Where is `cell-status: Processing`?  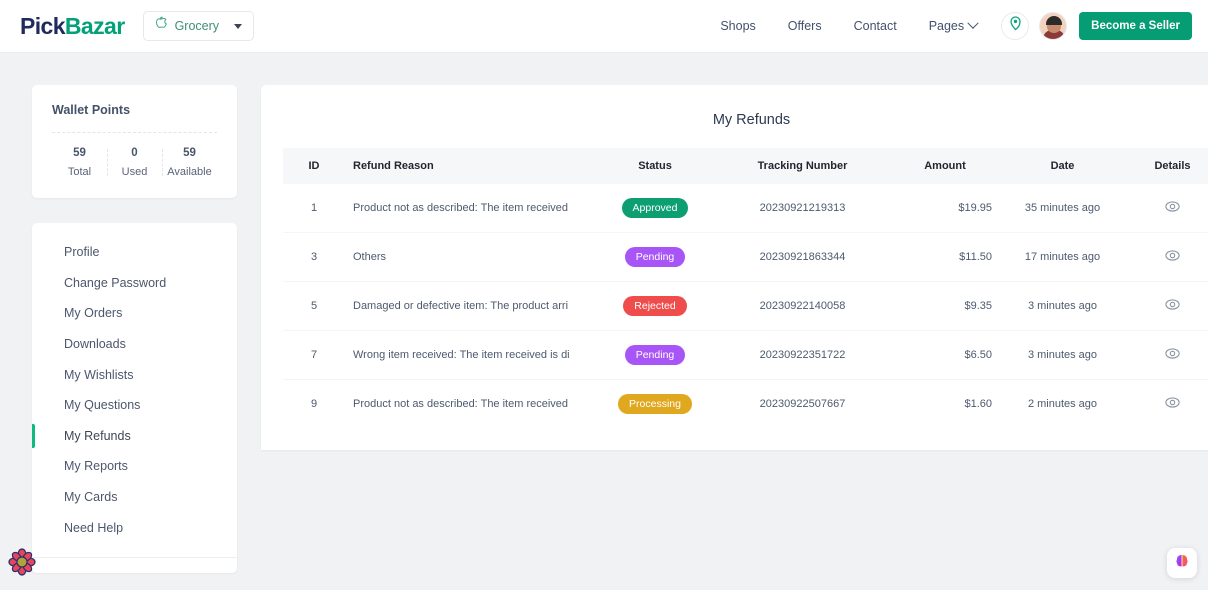 cell-status: Processing is located at coordinates (655, 403).